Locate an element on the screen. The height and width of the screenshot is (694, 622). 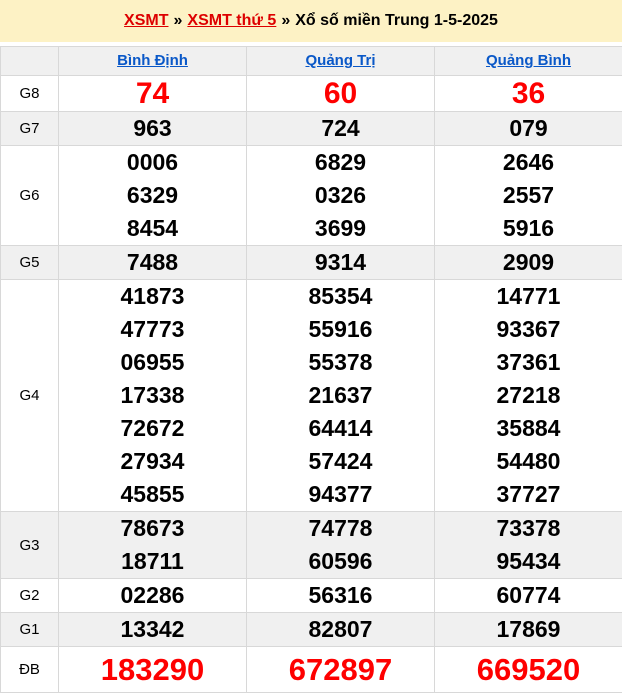
prize-label: G8 is located at coordinates (29, 93).